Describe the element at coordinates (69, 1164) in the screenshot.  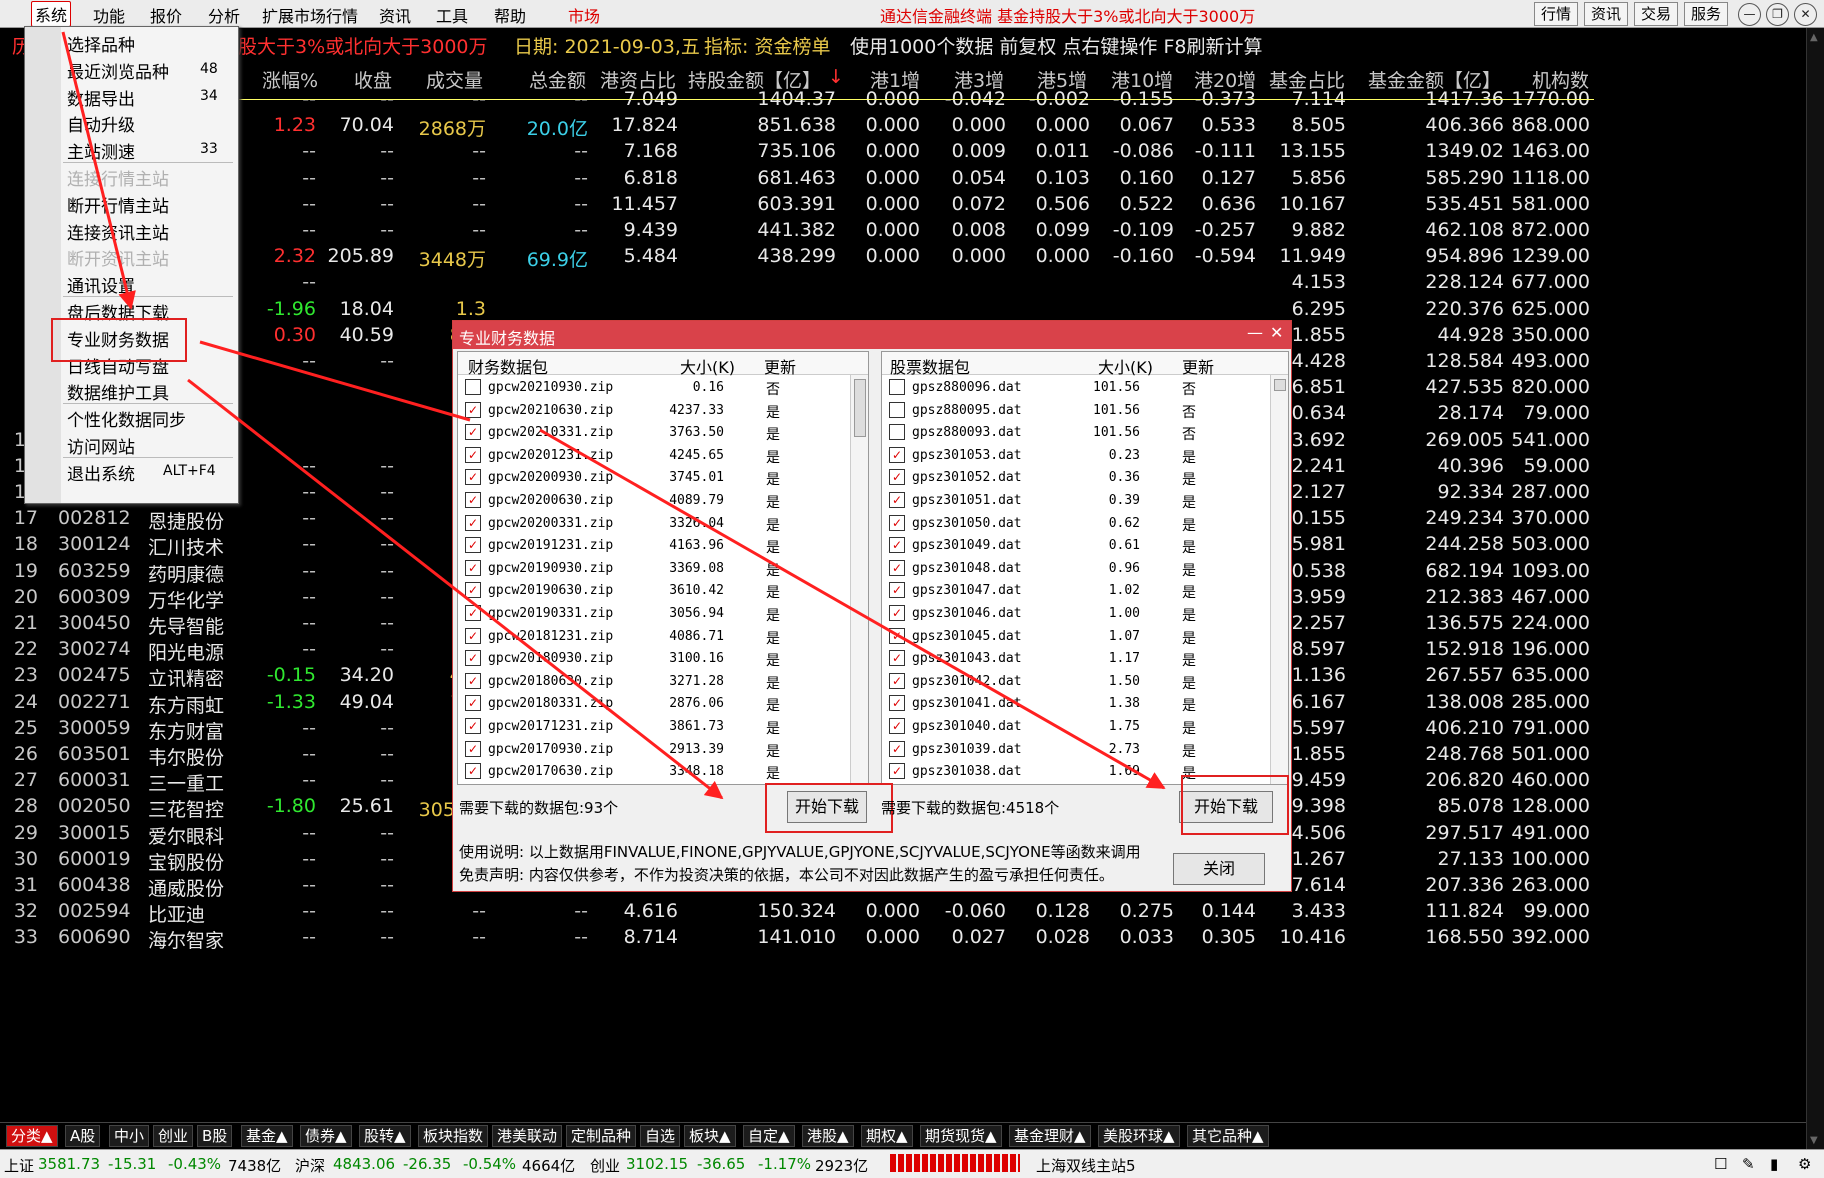
I see `sh-index-value: 3581.73` at that location.